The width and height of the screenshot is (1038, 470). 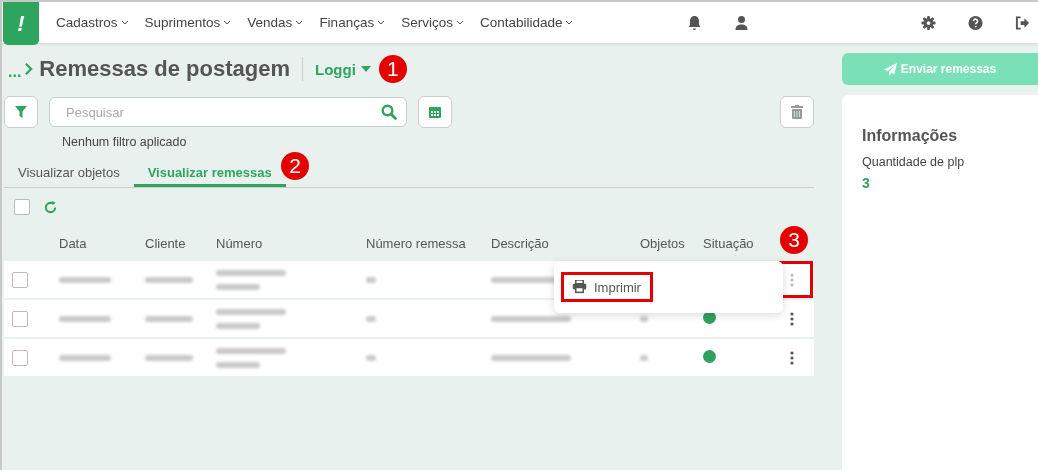 I want to click on print-menu-item: Imprimir, so click(x=607, y=287).